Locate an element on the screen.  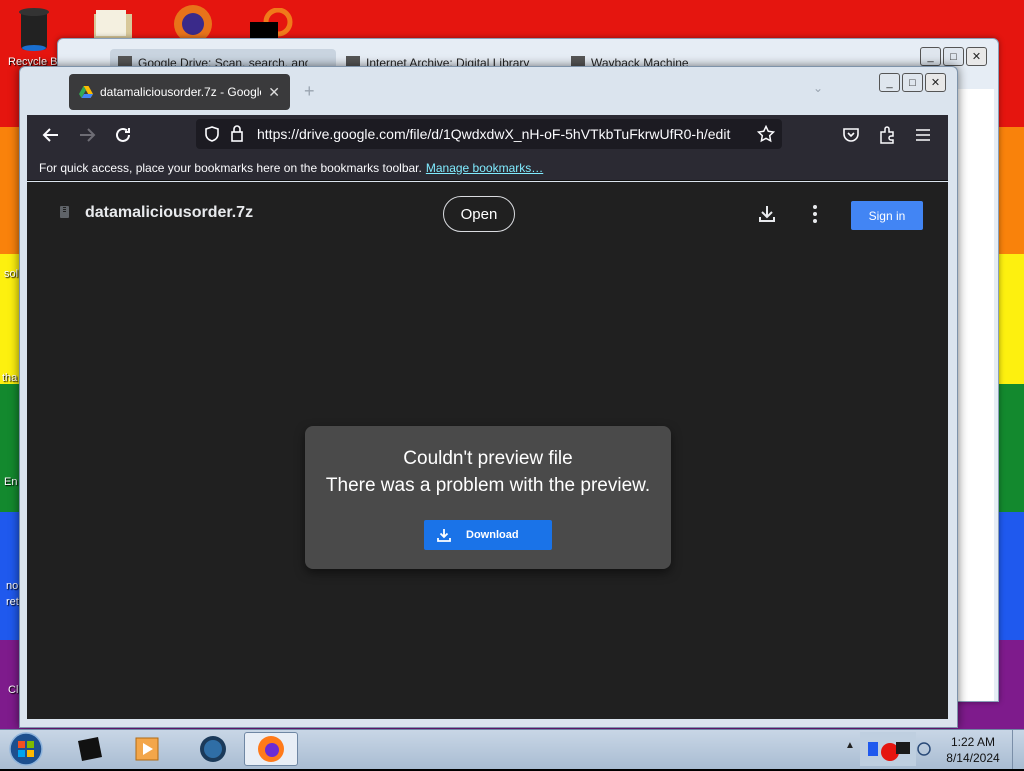
forward-arrow-icon is located at coordinates (87, 135).